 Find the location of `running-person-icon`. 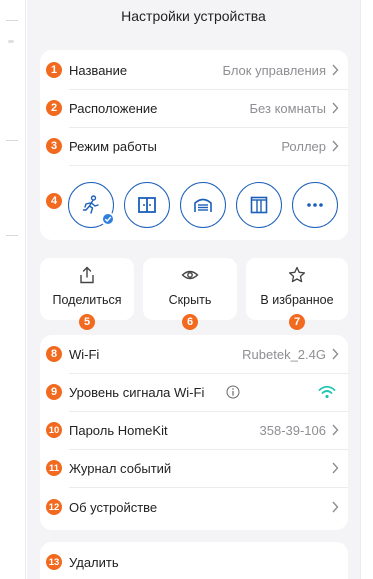

running-person-icon is located at coordinates (90, 204).